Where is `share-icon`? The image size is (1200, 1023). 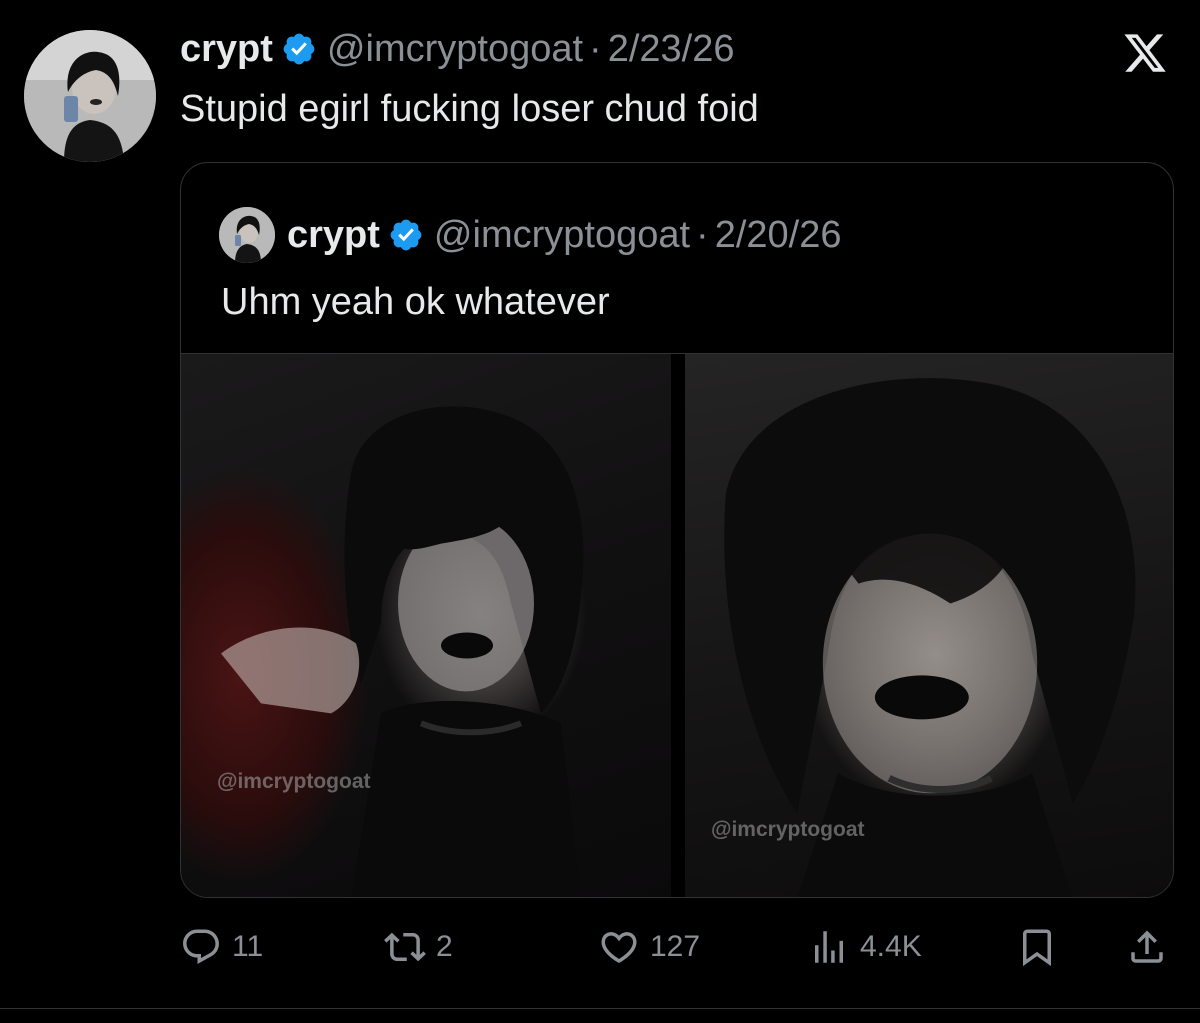 share-icon is located at coordinates (1147, 946).